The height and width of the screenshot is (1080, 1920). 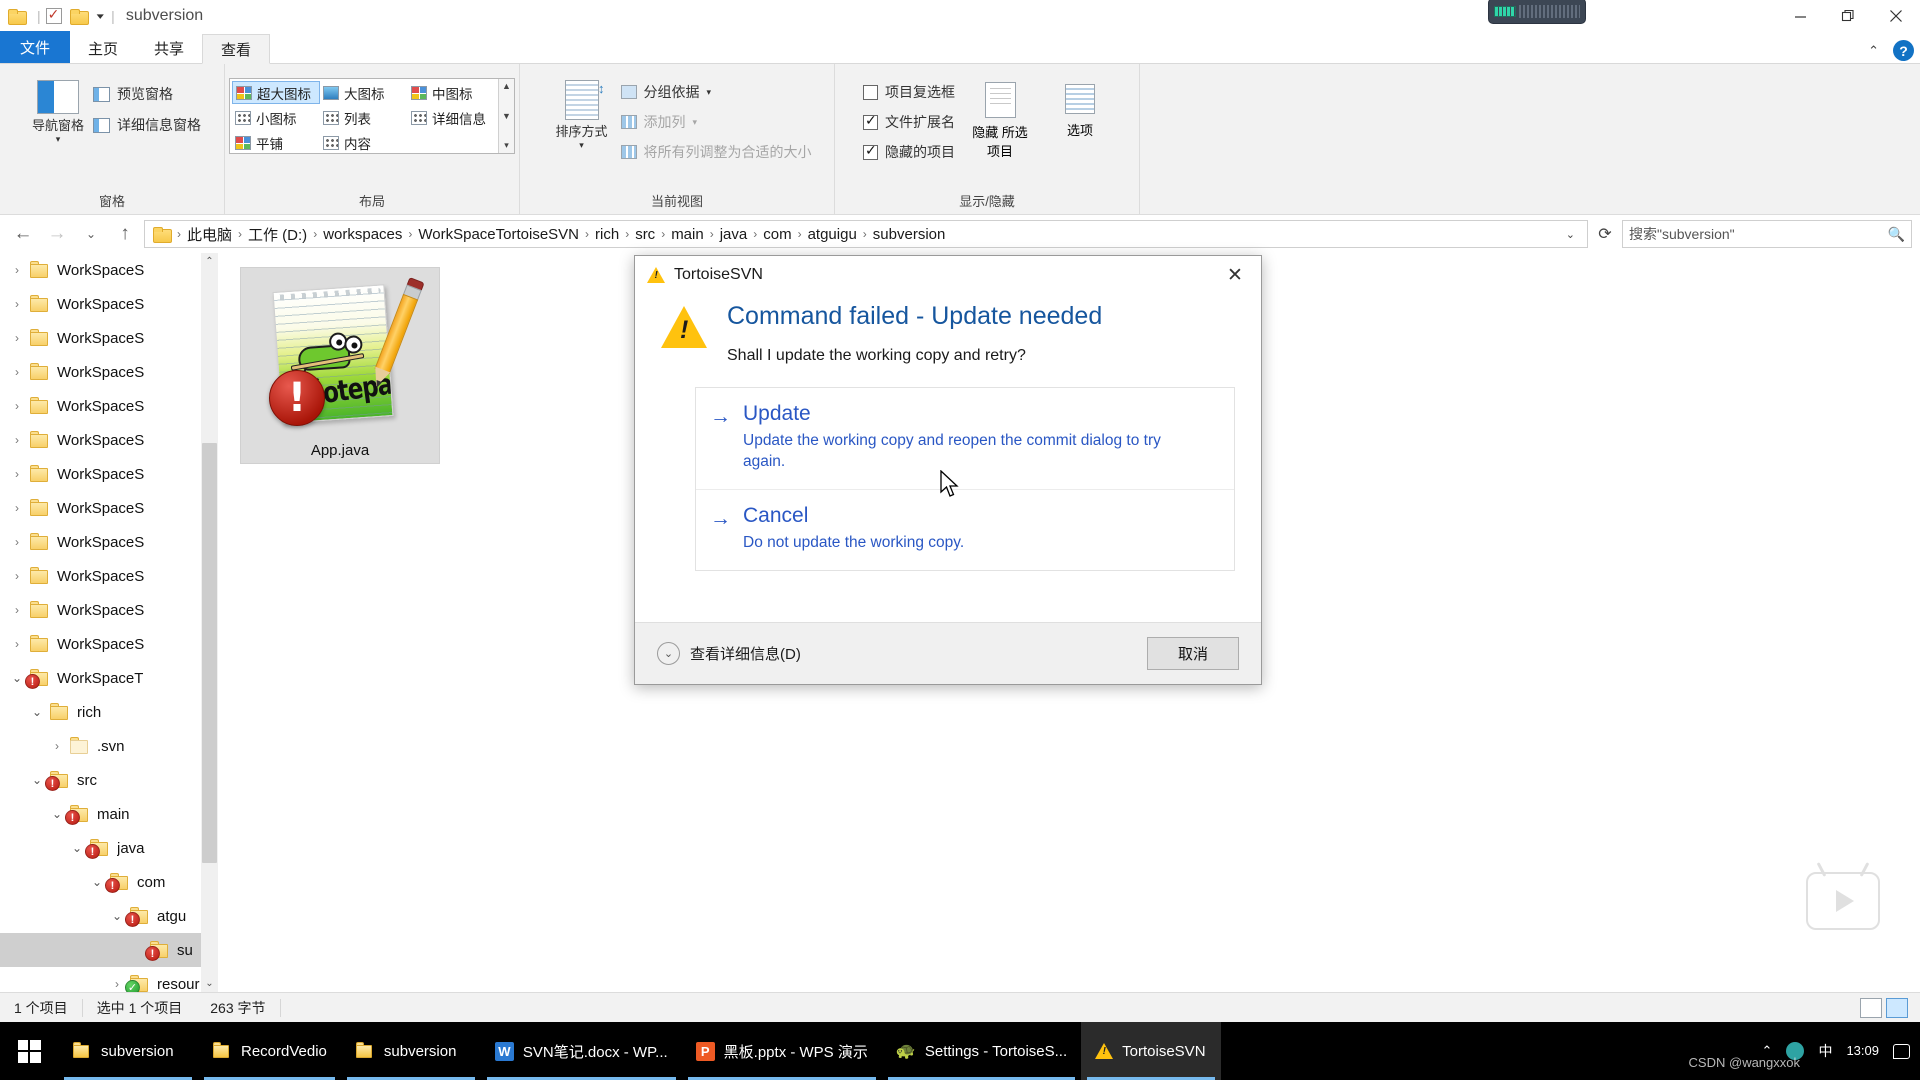 What do you see at coordinates (716, 152) in the screenshot?
I see `fit-columns-button: 将所有列调整为合适的大小` at bounding box center [716, 152].